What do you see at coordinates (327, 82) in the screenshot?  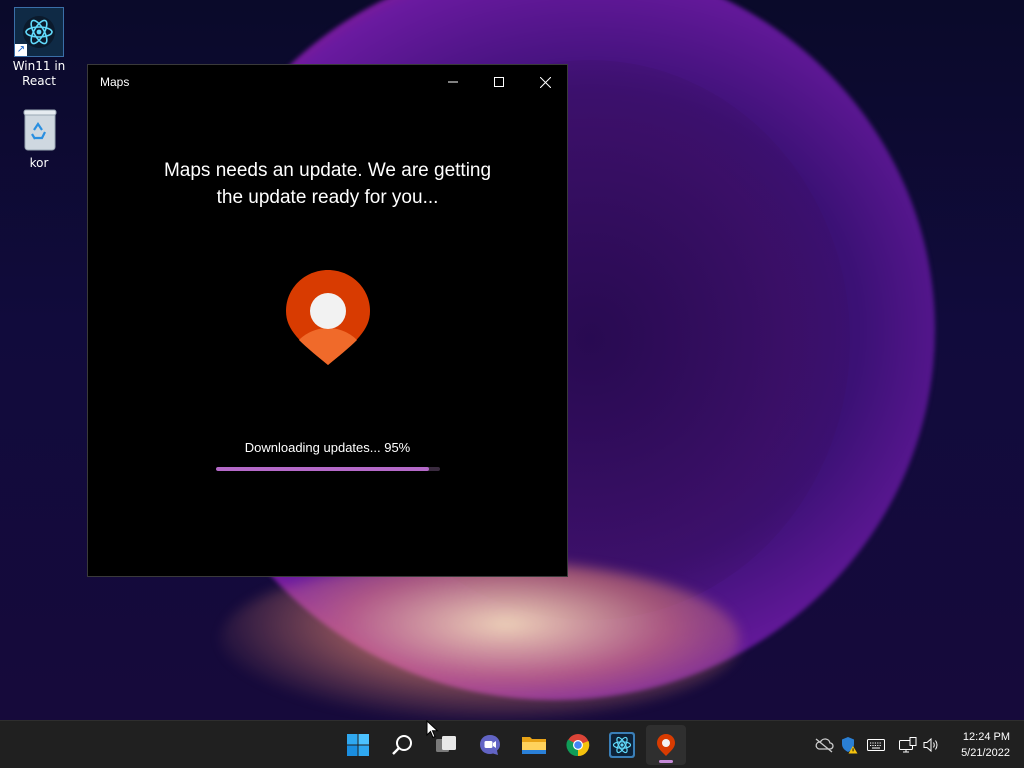 I see `title-bar: Maps` at bounding box center [327, 82].